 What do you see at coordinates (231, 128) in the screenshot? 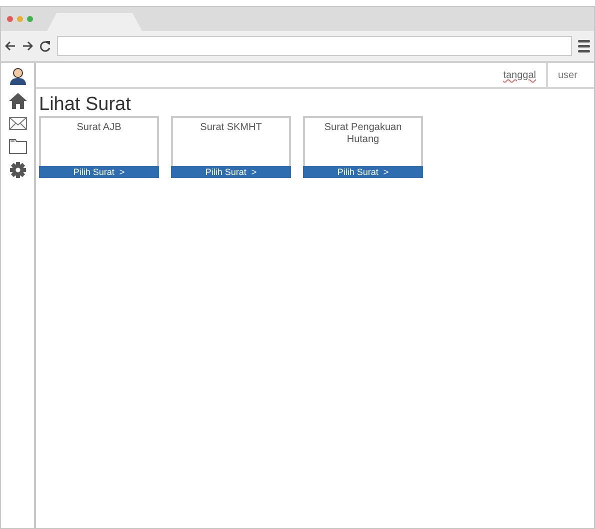
I see `card-title: Surat SKMHT` at bounding box center [231, 128].